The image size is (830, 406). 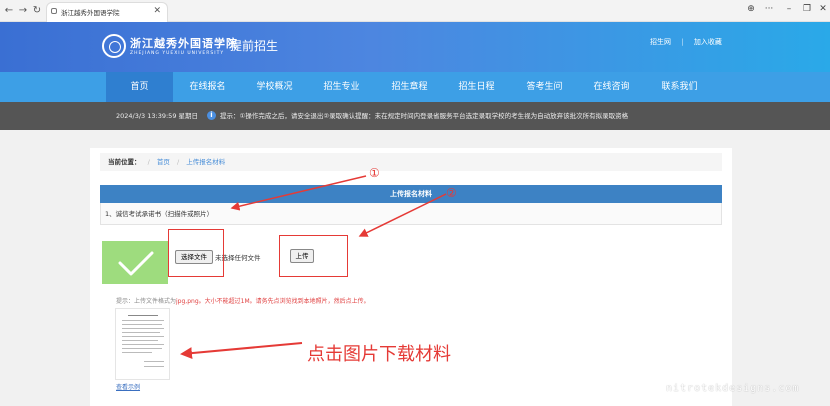 What do you see at coordinates (733, 388) in the screenshot?
I see `watermark-text: nitrotekdesigns.com` at bounding box center [733, 388].